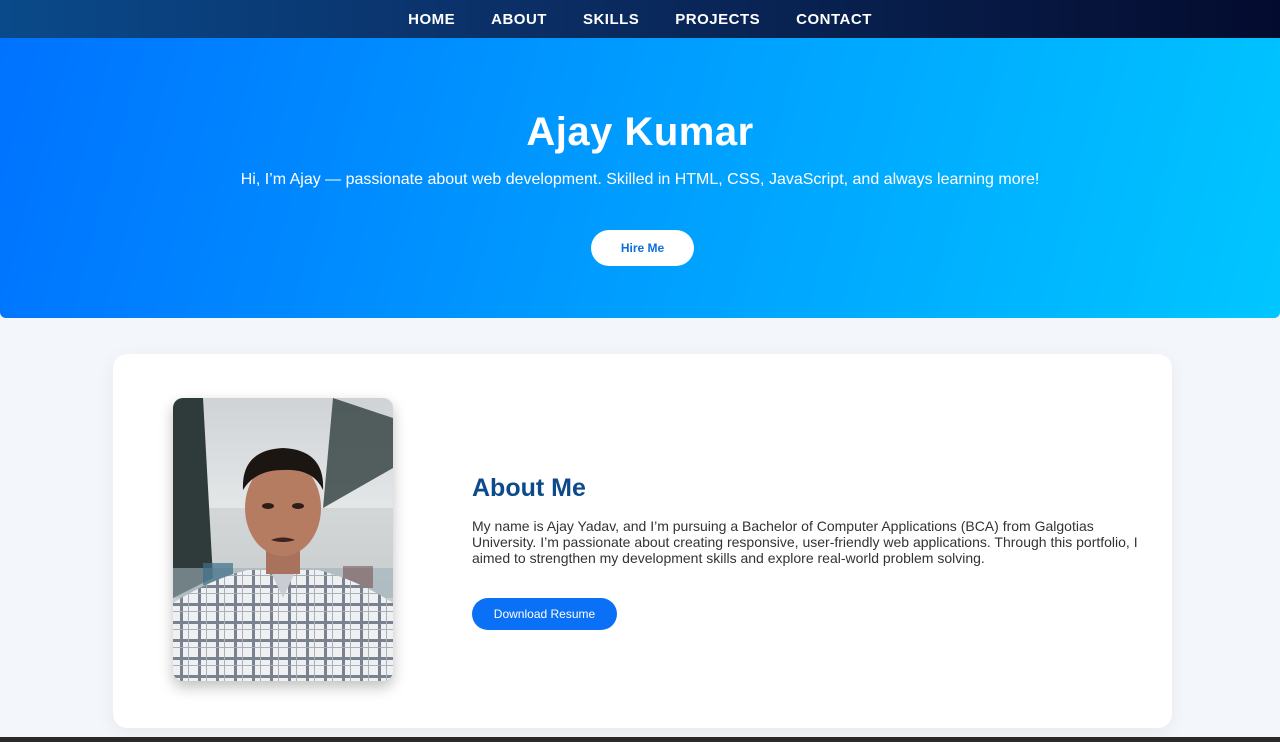 The height and width of the screenshot is (742, 1280). I want to click on nav-link-about: ABOUT, so click(519, 19).